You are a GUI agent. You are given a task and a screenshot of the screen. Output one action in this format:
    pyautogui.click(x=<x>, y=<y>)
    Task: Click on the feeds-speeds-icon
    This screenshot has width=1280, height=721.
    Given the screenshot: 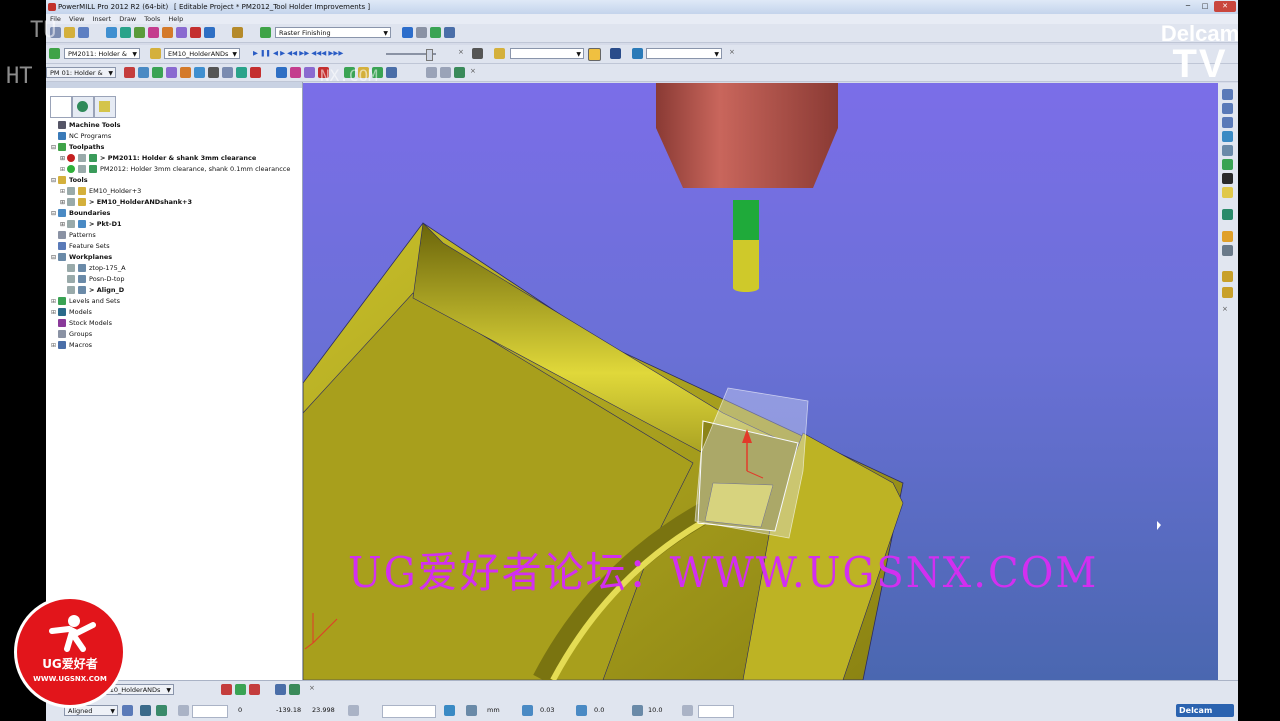 What is the action you would take?
    pyautogui.click(x=139, y=32)
    